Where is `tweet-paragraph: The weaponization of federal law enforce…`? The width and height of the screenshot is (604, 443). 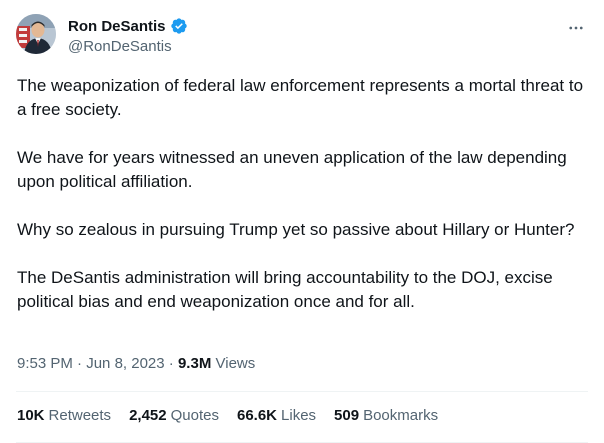 tweet-paragraph: The weaponization of federal law enforce… is located at coordinates (300, 97).